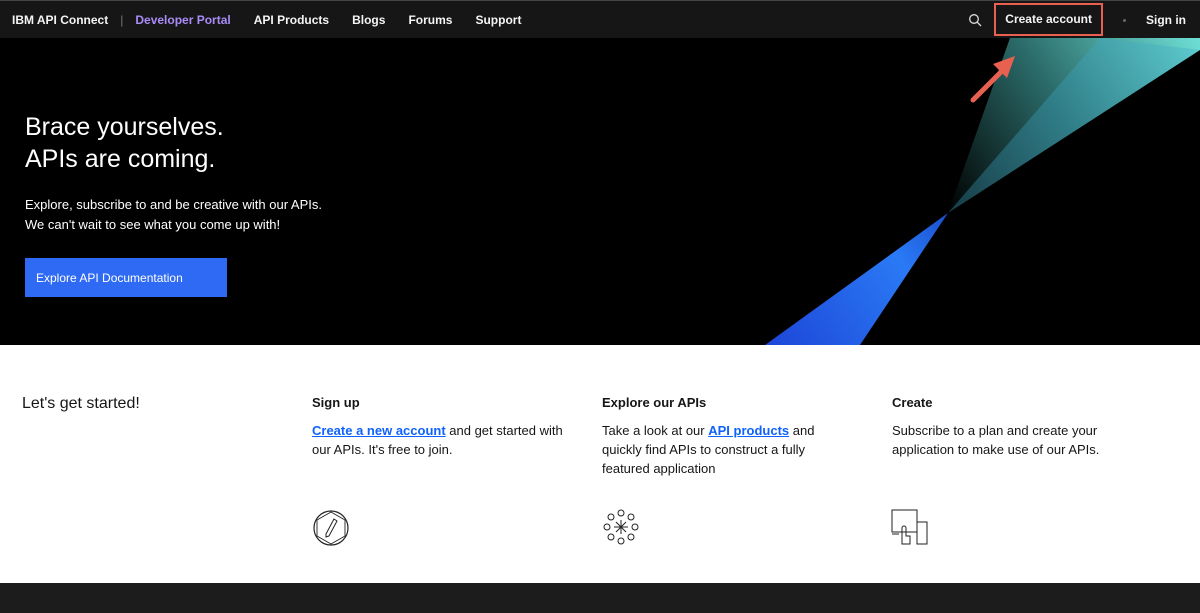  What do you see at coordinates (655, 430) in the screenshot?
I see `card-text: Take a look at our` at bounding box center [655, 430].